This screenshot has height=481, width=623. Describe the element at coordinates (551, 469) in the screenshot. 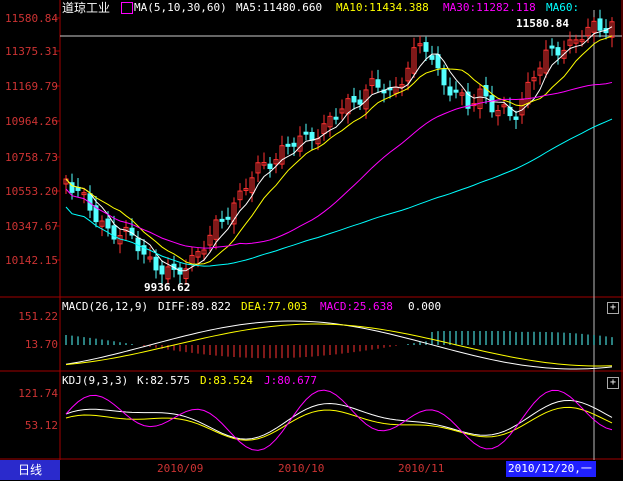

I see `cursor-date-label: 2010/12/20,一` at that location.